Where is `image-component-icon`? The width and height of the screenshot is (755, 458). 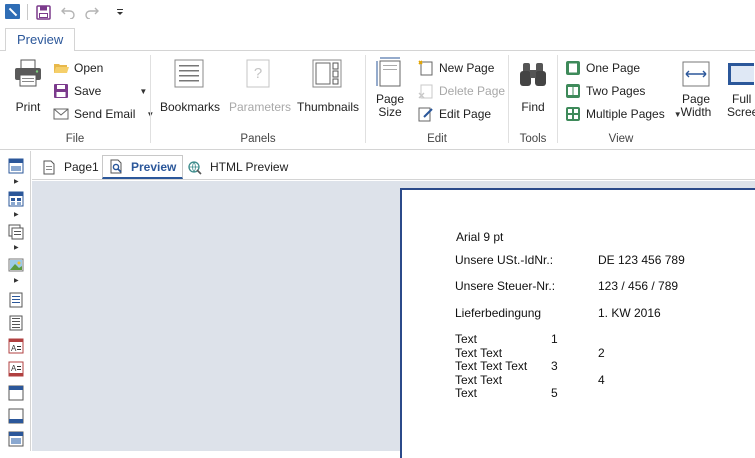
image-component-icon is located at coordinates (16, 265).